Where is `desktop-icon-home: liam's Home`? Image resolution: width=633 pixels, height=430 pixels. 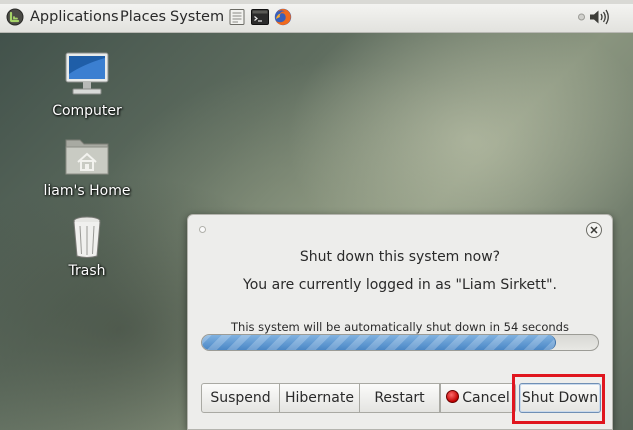 desktop-icon-home: liam's Home is located at coordinates (87, 166).